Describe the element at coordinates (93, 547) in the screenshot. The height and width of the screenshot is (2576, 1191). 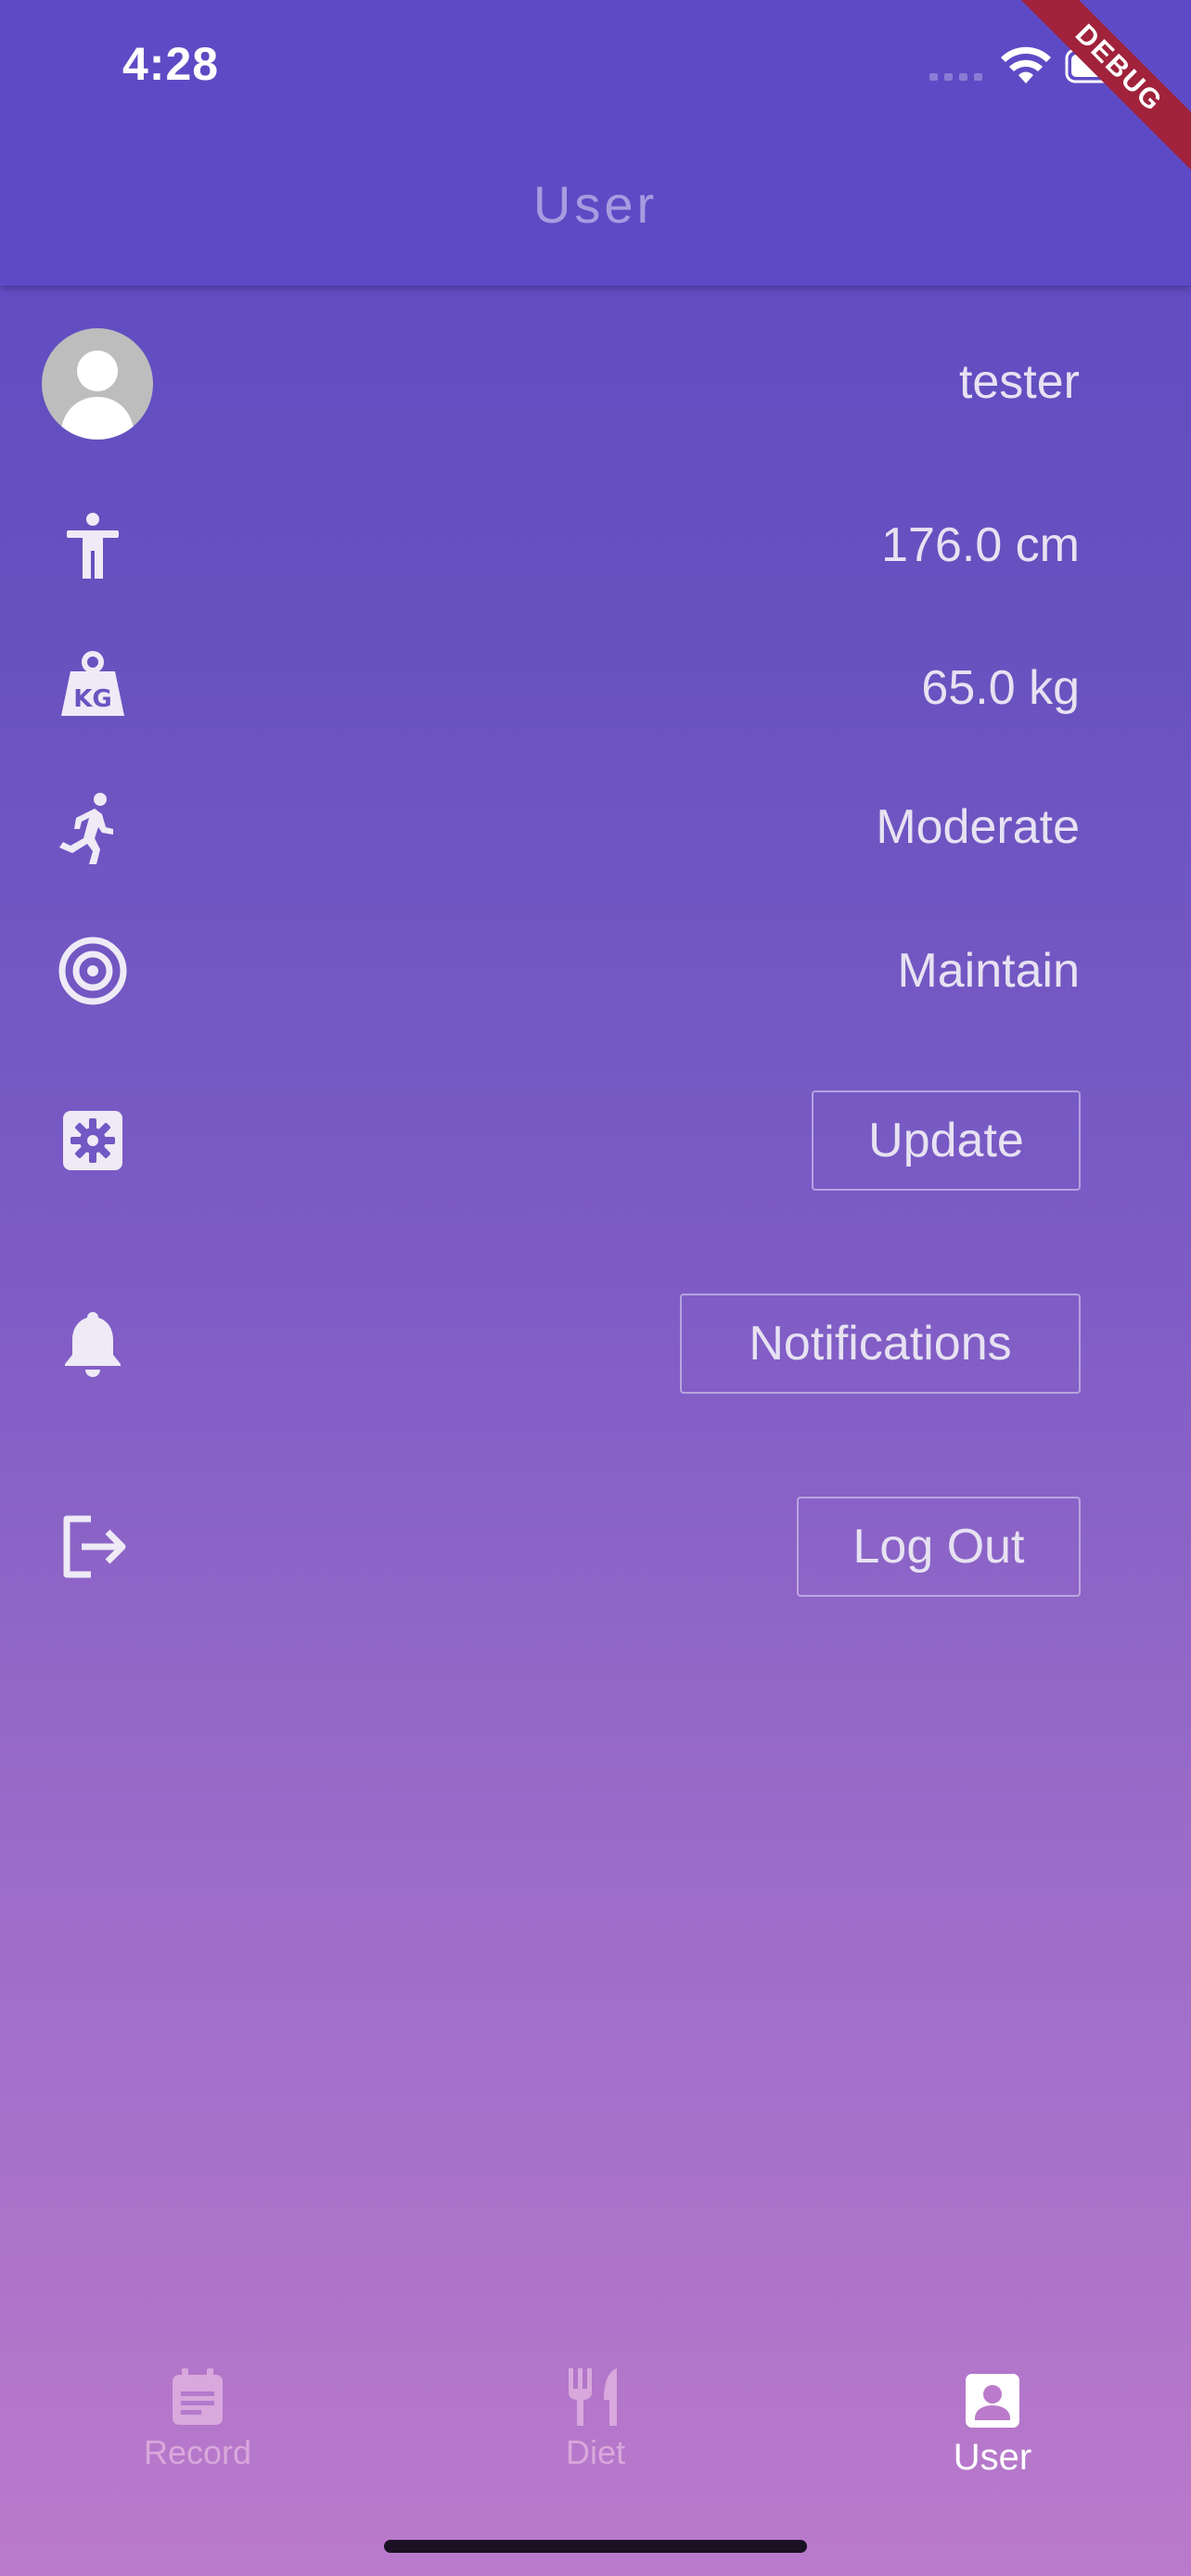
I see `accessibility-icon` at that location.